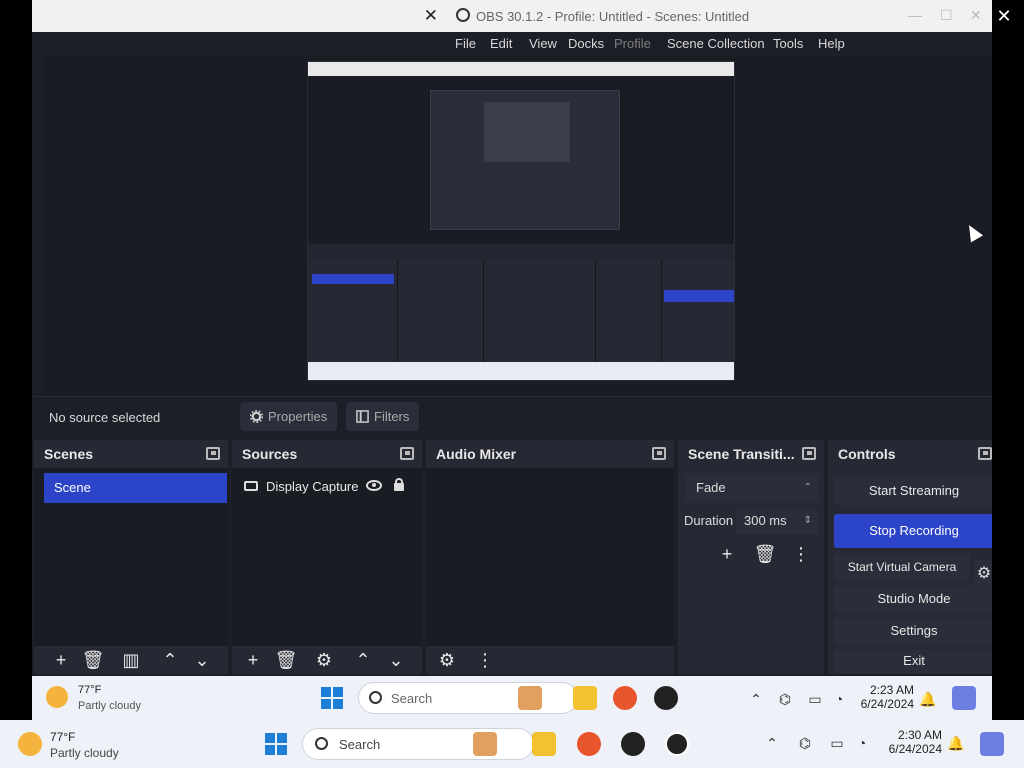 The image size is (1024, 768). I want to click on advanced-audio-gear-icon: ⚙, so click(447, 660).